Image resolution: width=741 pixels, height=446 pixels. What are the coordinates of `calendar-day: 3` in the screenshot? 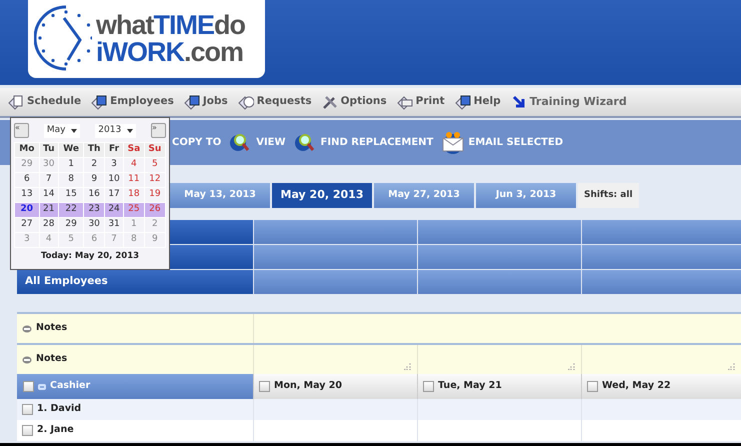 It's located at (114, 165).